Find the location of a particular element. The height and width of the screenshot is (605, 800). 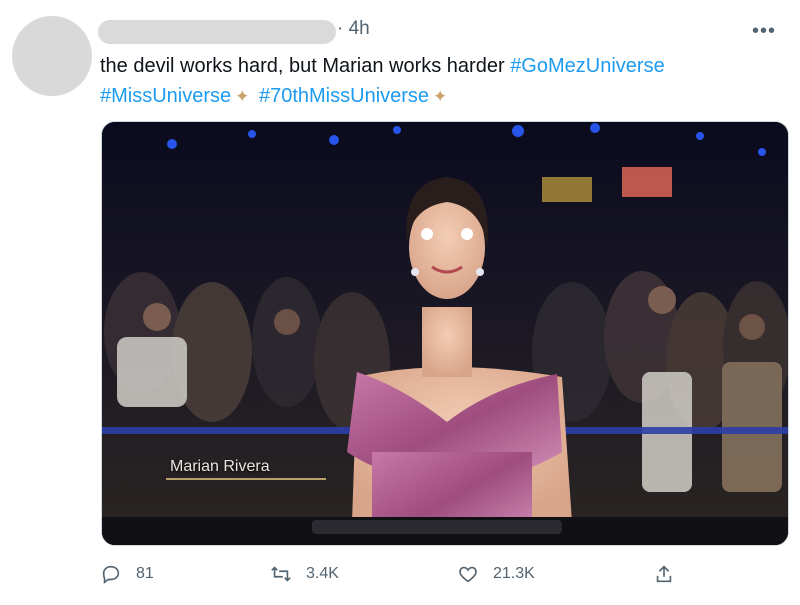

caption-underline is located at coordinates (246, 479).